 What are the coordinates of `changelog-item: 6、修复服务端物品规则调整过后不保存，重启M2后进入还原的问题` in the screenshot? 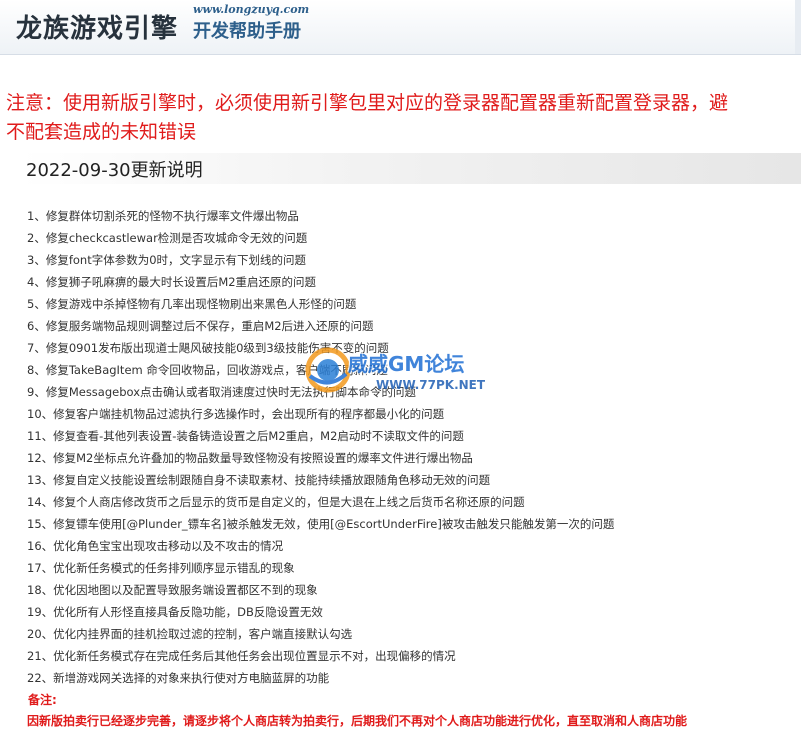 It's located at (200, 326).